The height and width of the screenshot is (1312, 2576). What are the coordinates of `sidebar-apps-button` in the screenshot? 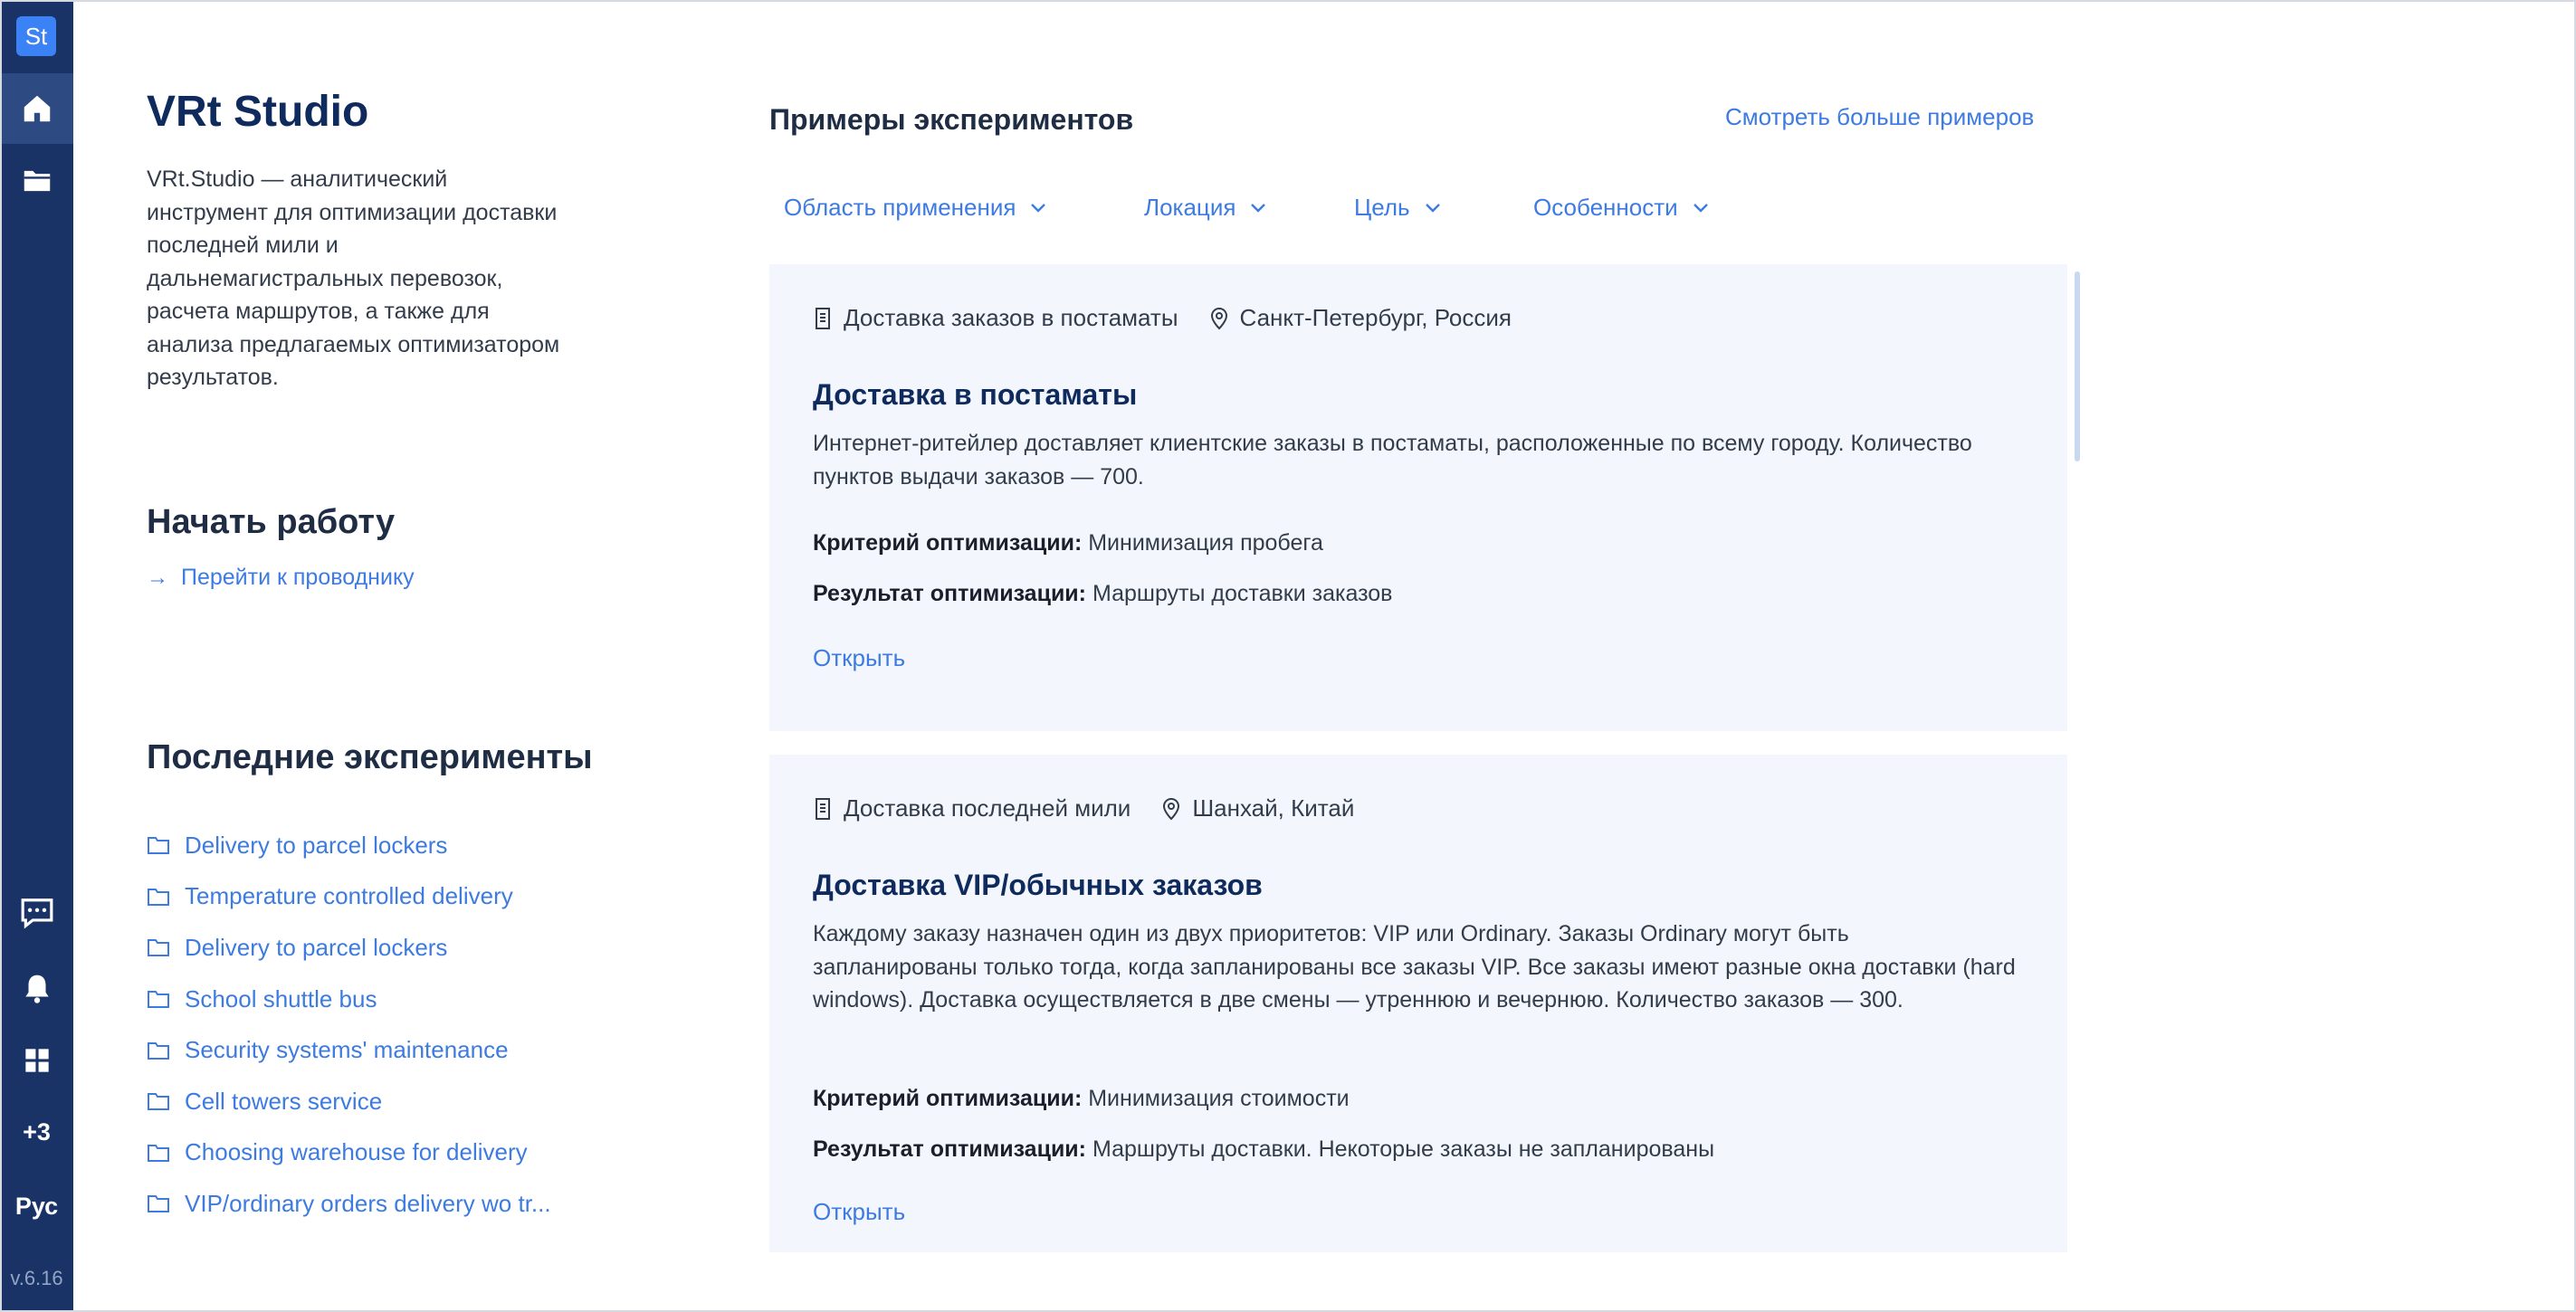 It's located at (37, 1060).